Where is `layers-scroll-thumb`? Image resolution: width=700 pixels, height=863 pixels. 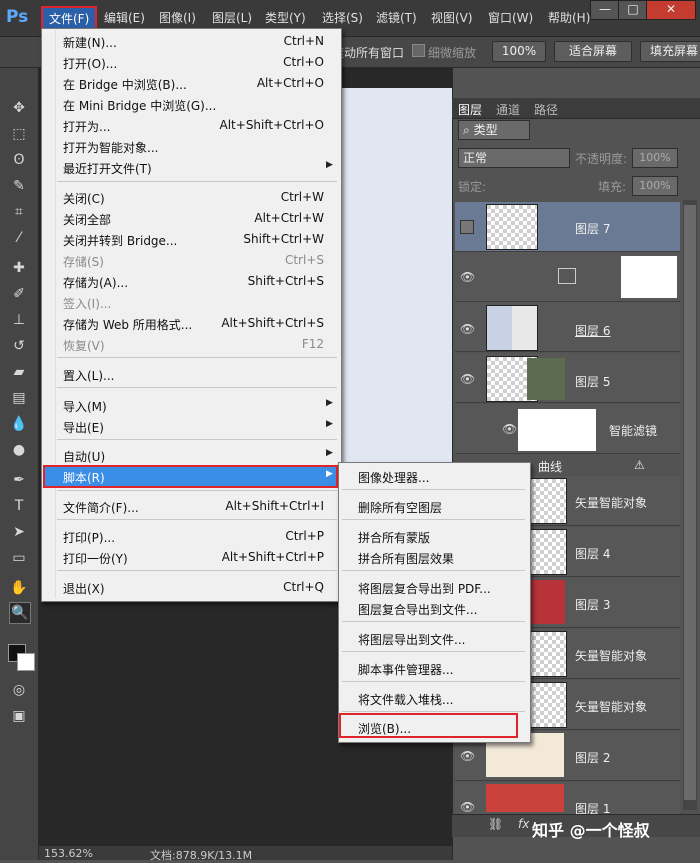 layers-scroll-thumb is located at coordinates (690, 502).